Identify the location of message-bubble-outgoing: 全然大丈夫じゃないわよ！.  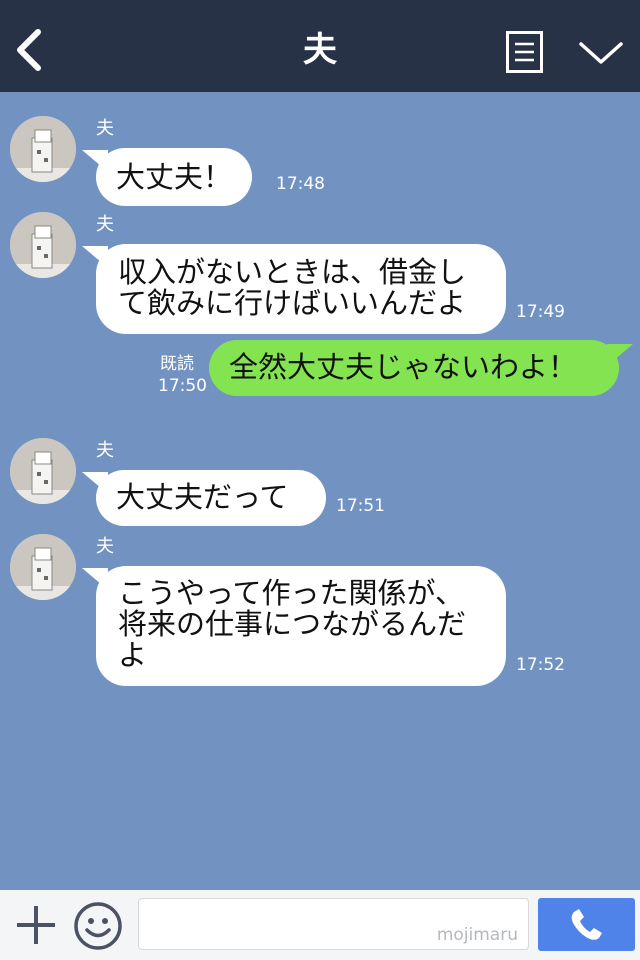
(421, 368).